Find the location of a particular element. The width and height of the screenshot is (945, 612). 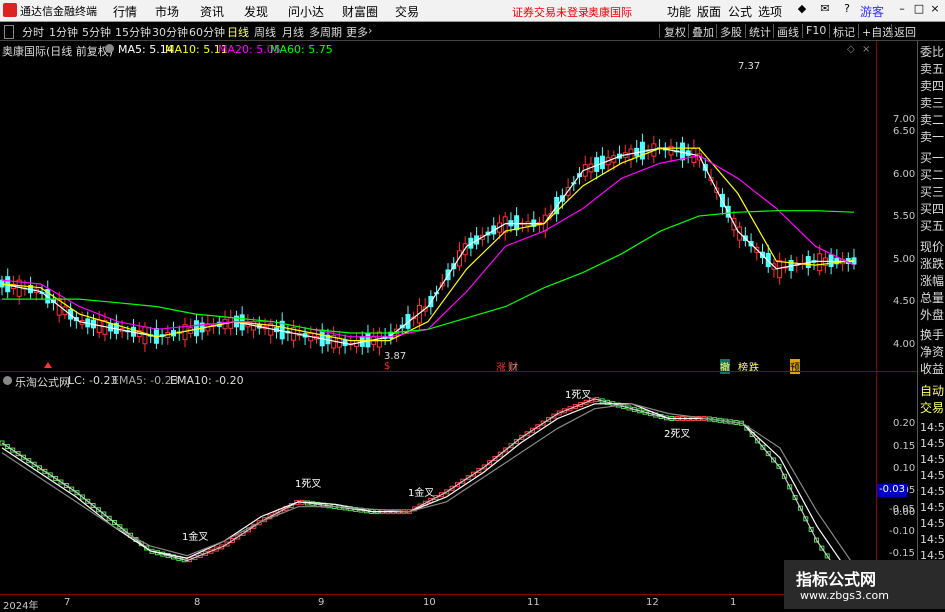

ma60-legend: MA60: 5.75 is located at coordinates (301, 49).